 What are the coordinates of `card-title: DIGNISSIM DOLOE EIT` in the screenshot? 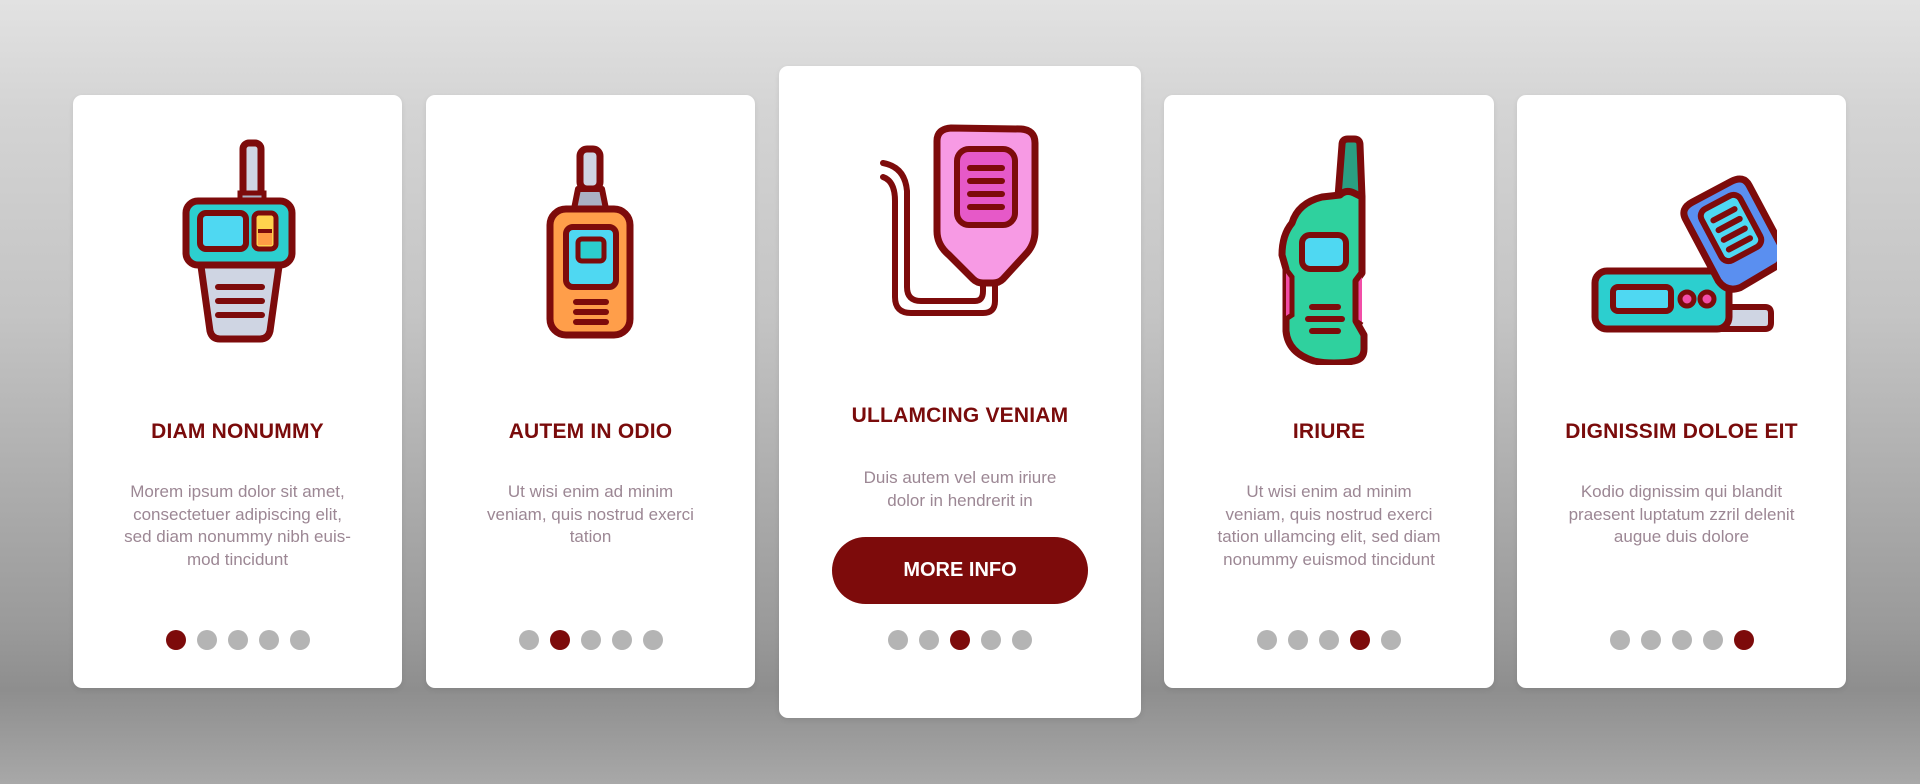 It's located at (1681, 431).